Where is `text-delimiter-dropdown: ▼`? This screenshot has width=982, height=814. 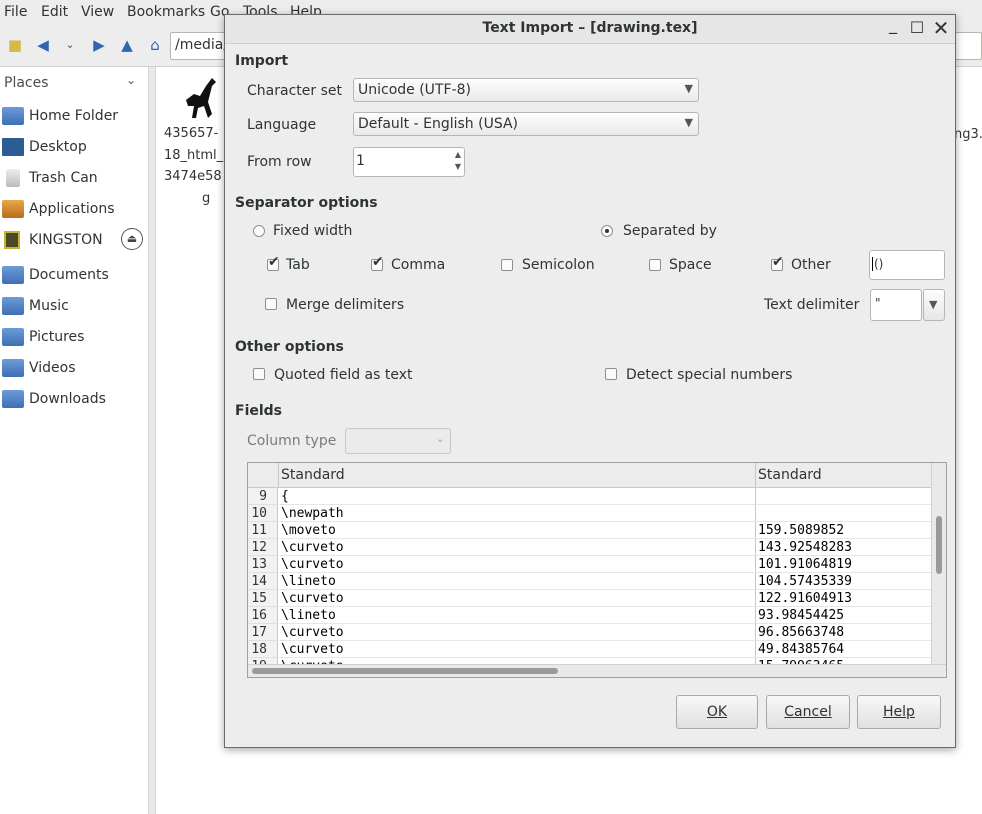 text-delimiter-dropdown: ▼ is located at coordinates (934, 305).